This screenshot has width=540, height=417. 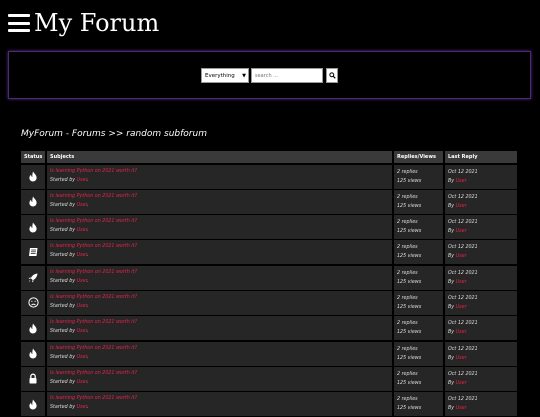 What do you see at coordinates (19, 23) in the screenshot?
I see `menu-icon` at bounding box center [19, 23].